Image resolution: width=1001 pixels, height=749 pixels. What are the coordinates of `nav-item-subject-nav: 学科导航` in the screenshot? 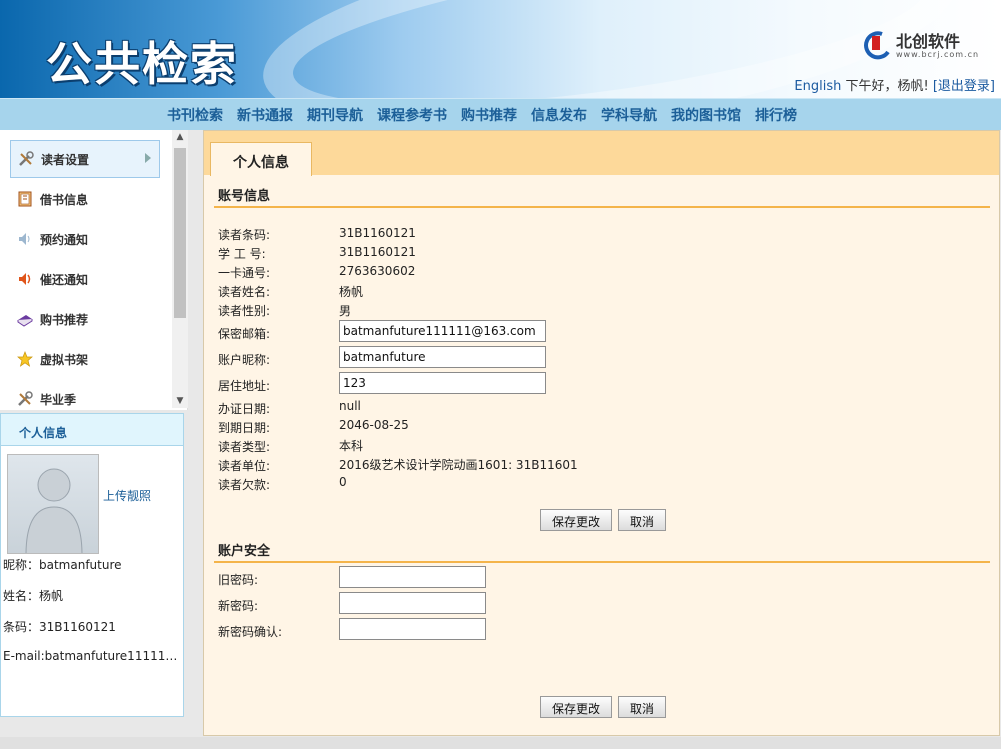 It's located at (629, 115).